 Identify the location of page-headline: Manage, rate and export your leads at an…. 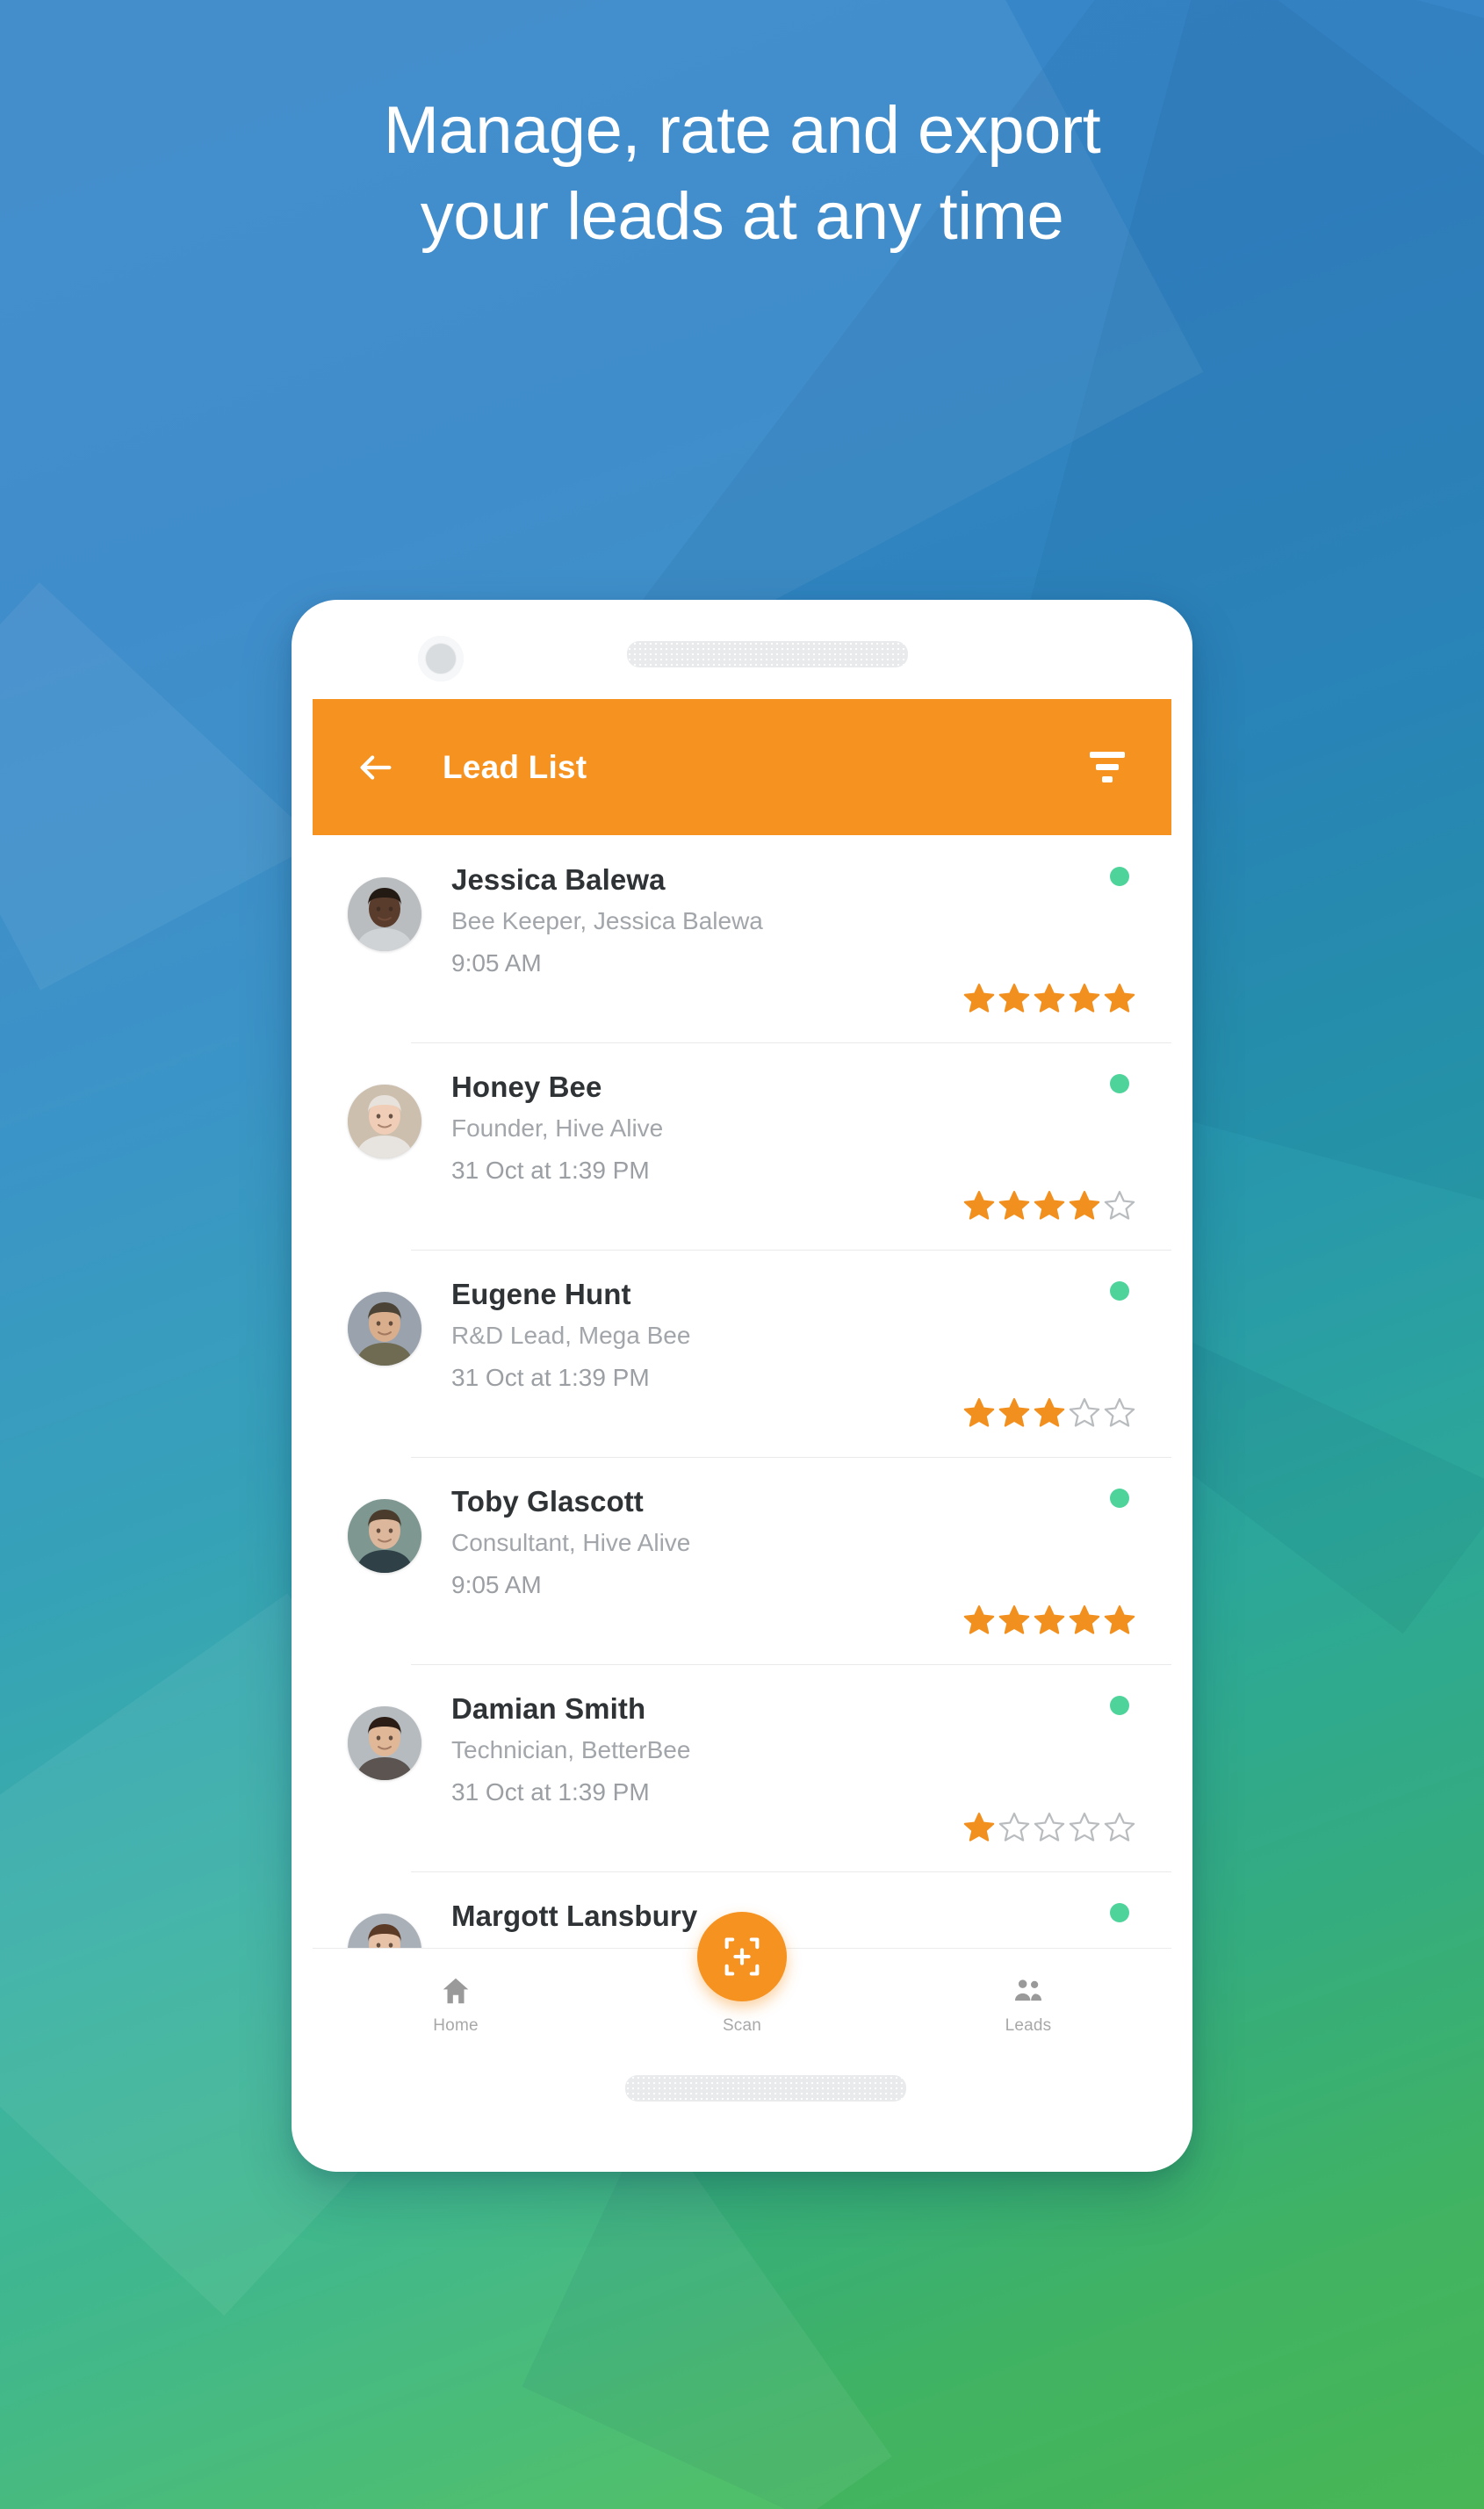
(742, 173).